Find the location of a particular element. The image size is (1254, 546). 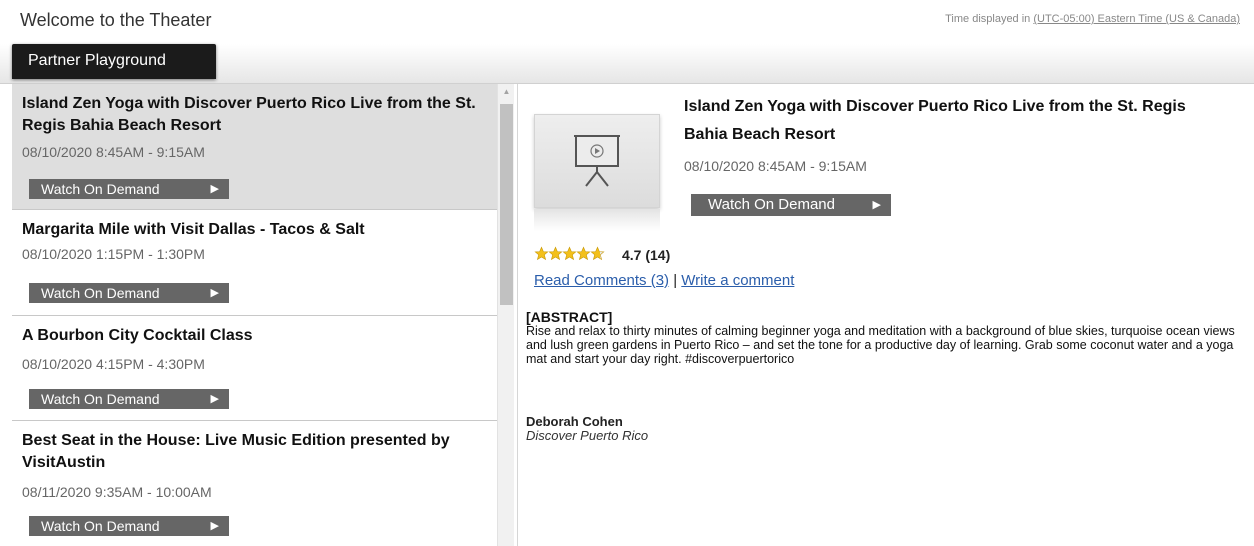

session-time: 08/10/2020 4:15PM - 4:30PM is located at coordinates (113, 364).